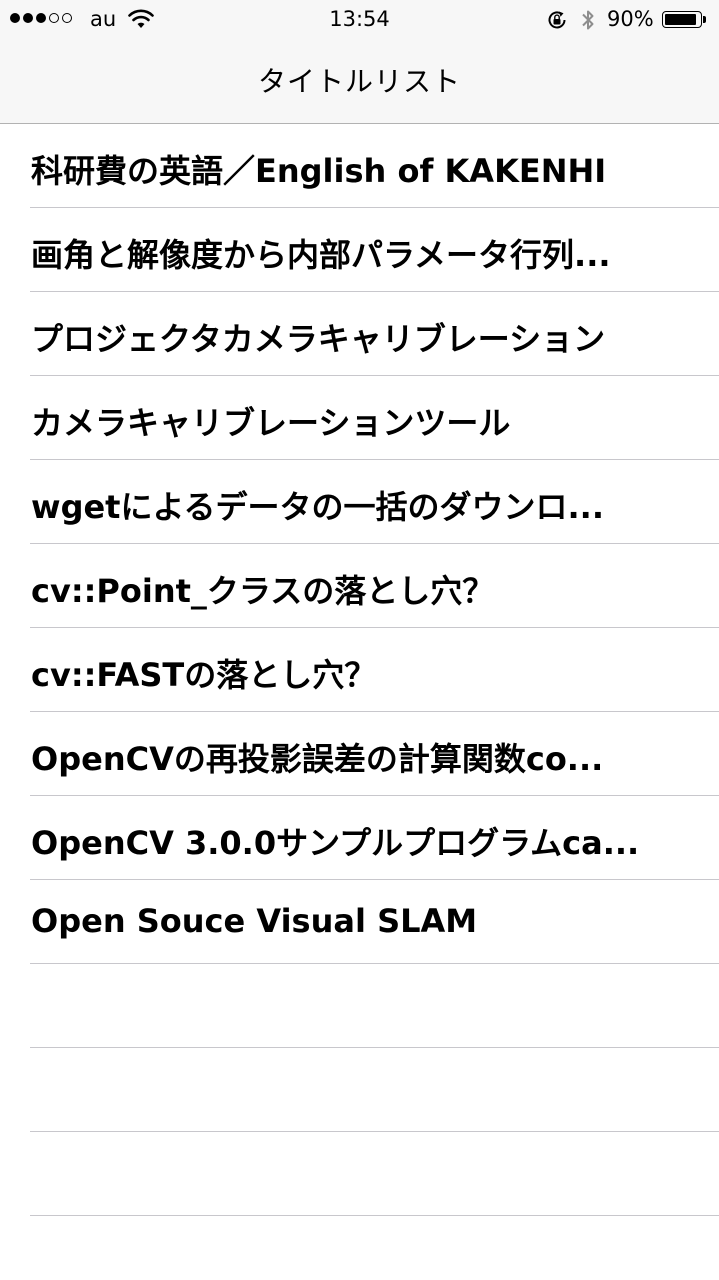 This screenshot has width=719, height=1280. Describe the element at coordinates (557, 20) in the screenshot. I see `rotation-lock-icon` at that location.